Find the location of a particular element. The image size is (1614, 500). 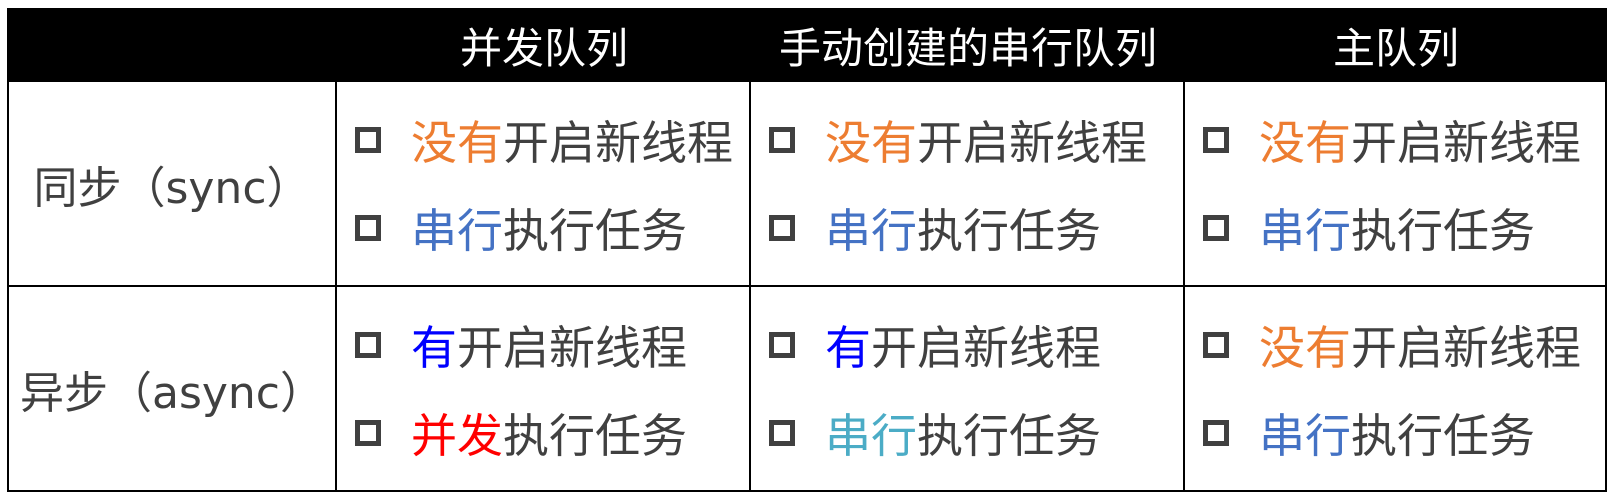

header-concurrent-queue: 并发队列 is located at coordinates (544, 45).